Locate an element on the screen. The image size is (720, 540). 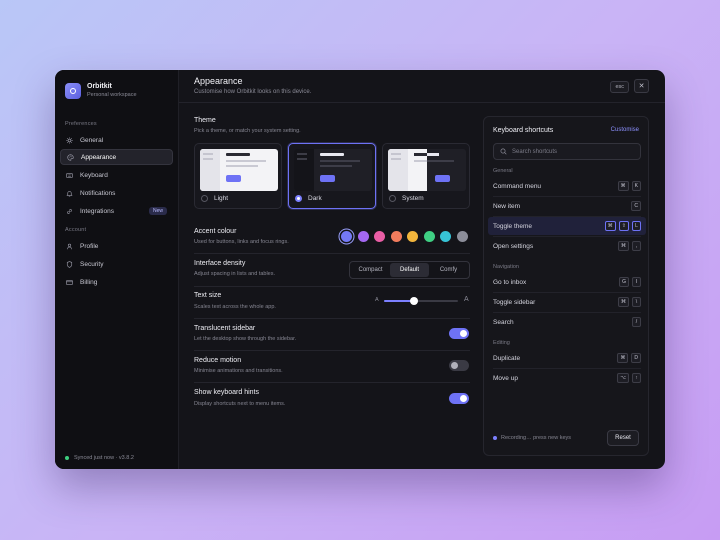
shortcuts-search-input: Search shortcuts is located at coordinates (567, 151).